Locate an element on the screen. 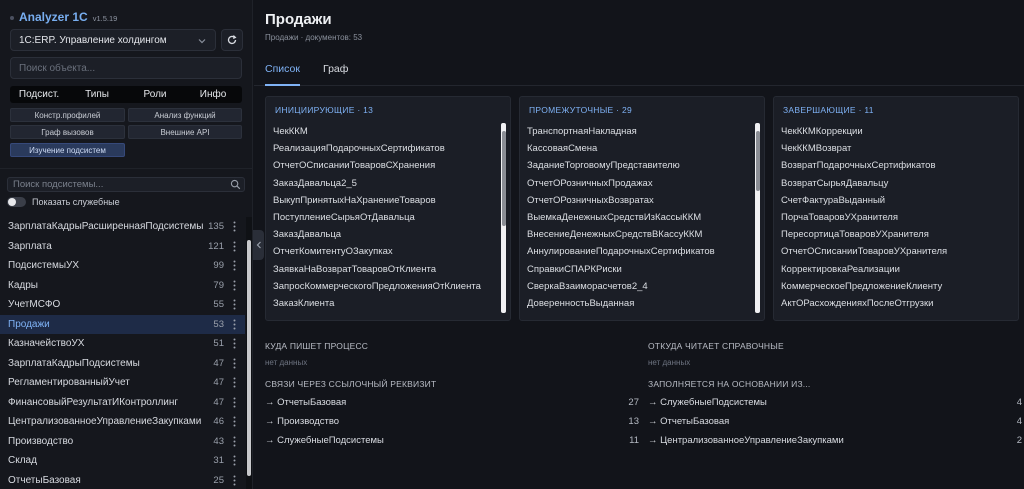  document-item: ЧекККМ is located at coordinates (384, 131).